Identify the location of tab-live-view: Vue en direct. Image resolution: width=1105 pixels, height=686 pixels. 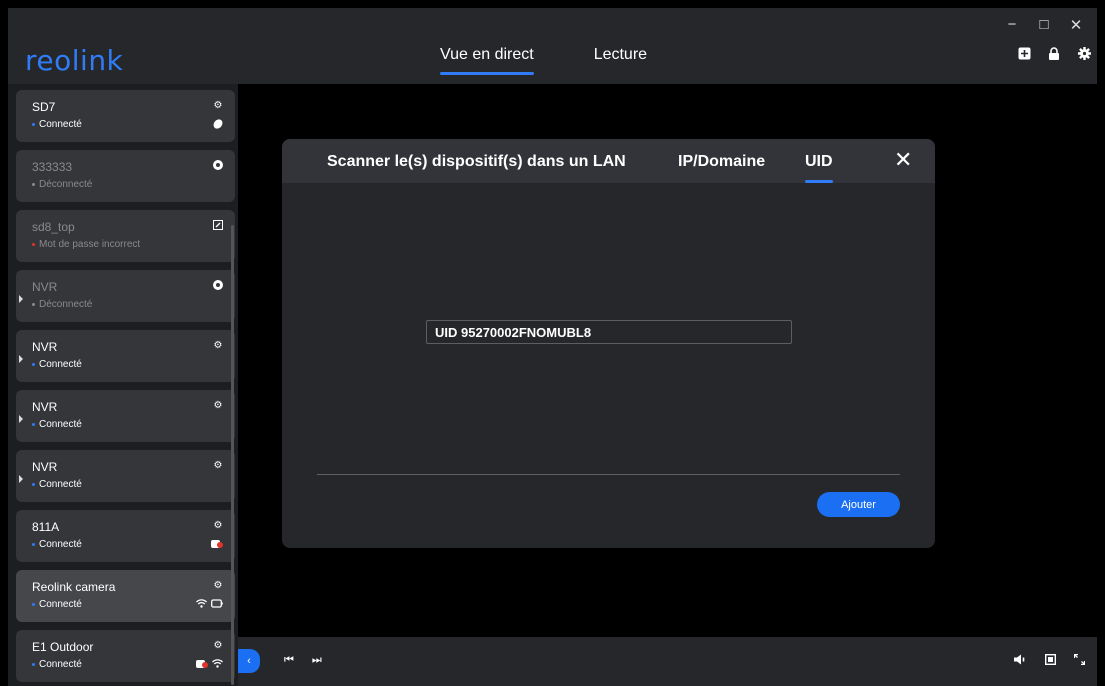
(487, 60).